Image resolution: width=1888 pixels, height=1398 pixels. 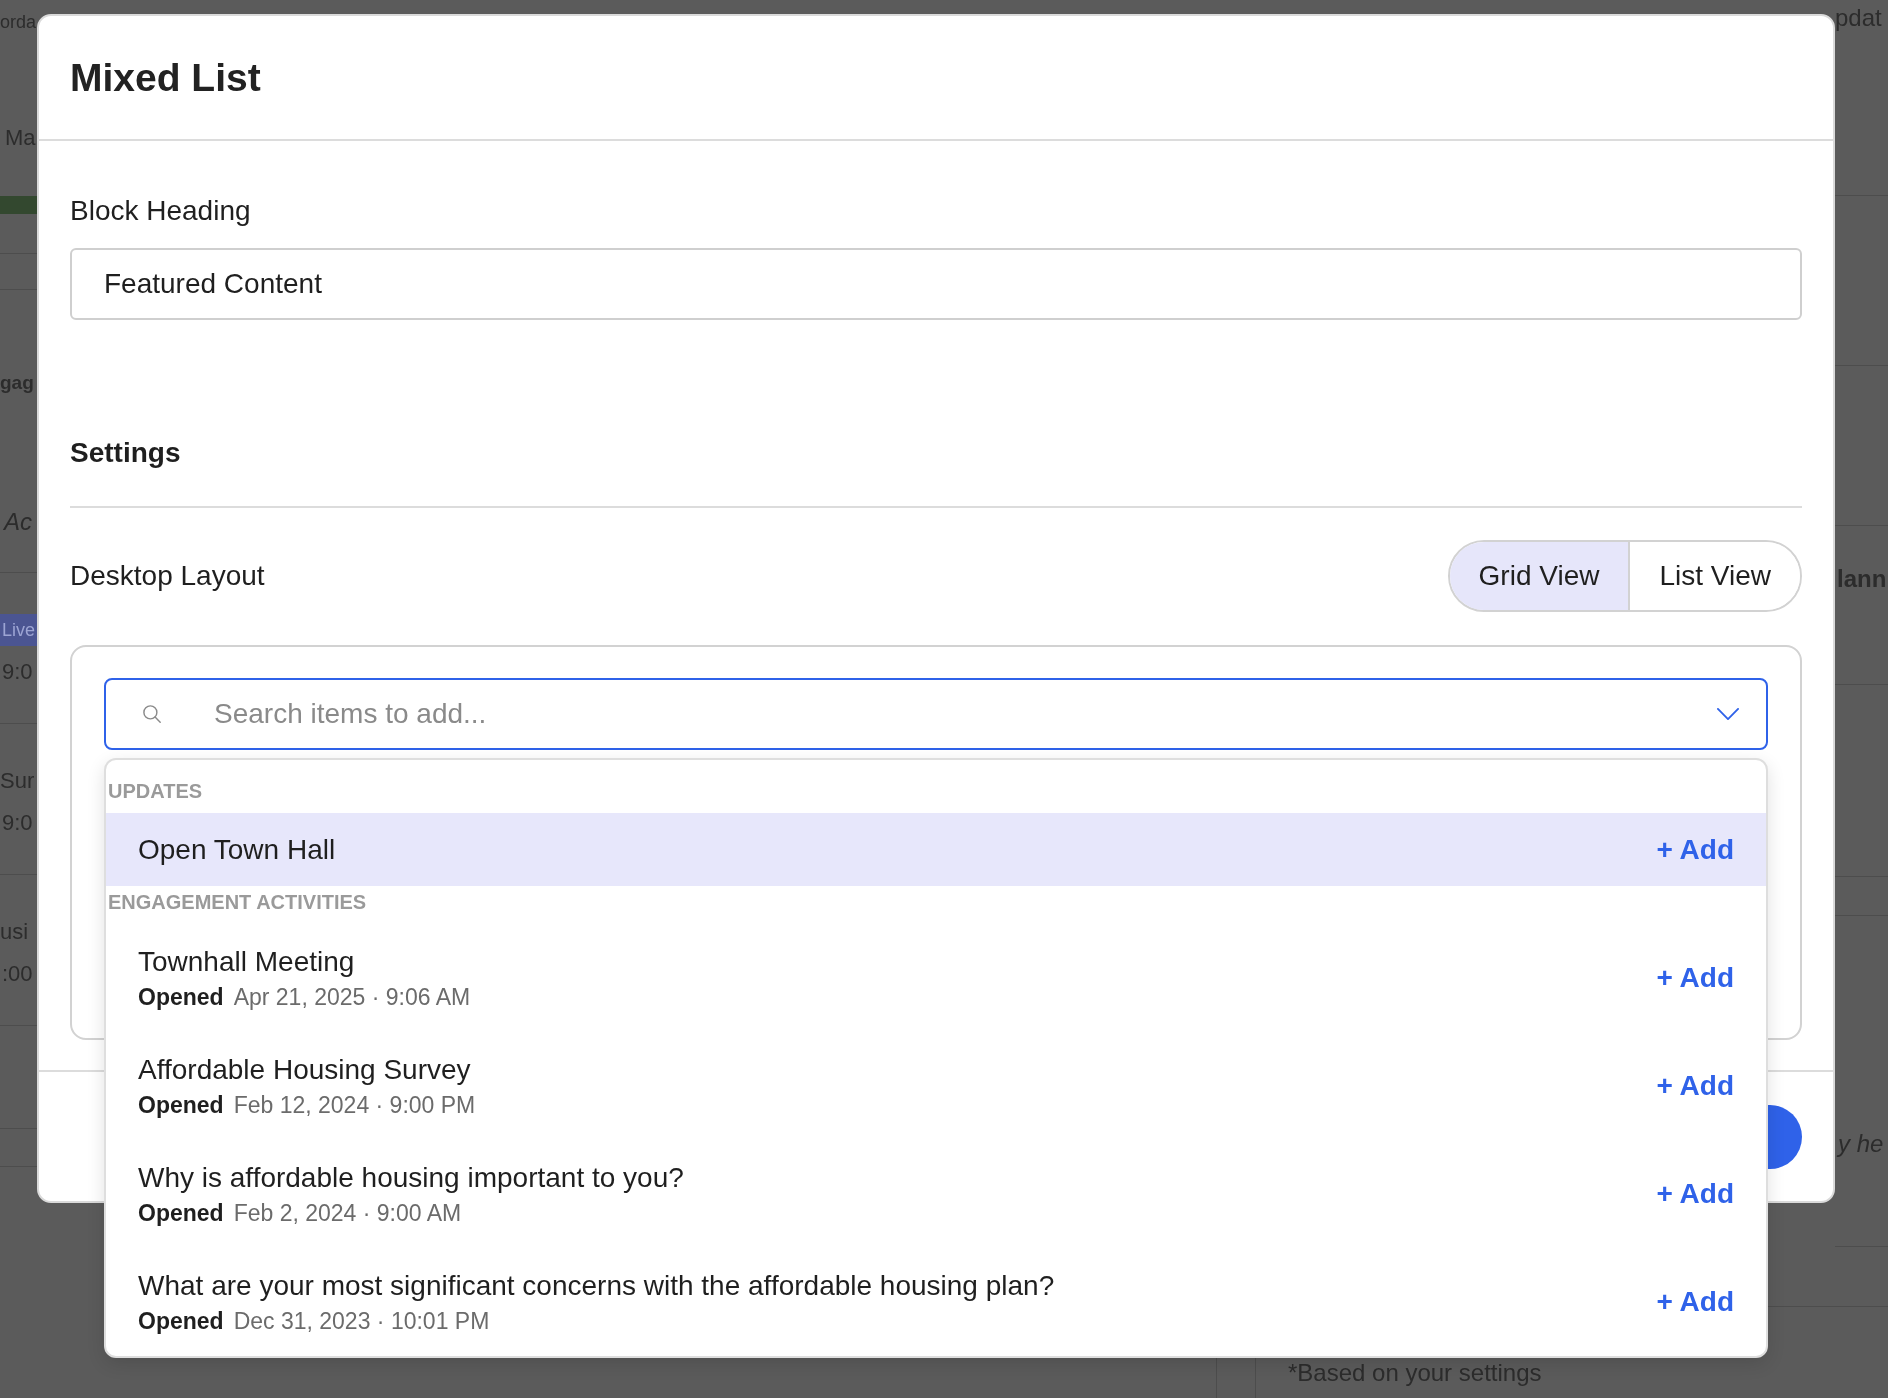 What do you see at coordinates (361, 1320) in the screenshot?
I see `item-date: Dec 31, 2023 · 10:01 PM` at bounding box center [361, 1320].